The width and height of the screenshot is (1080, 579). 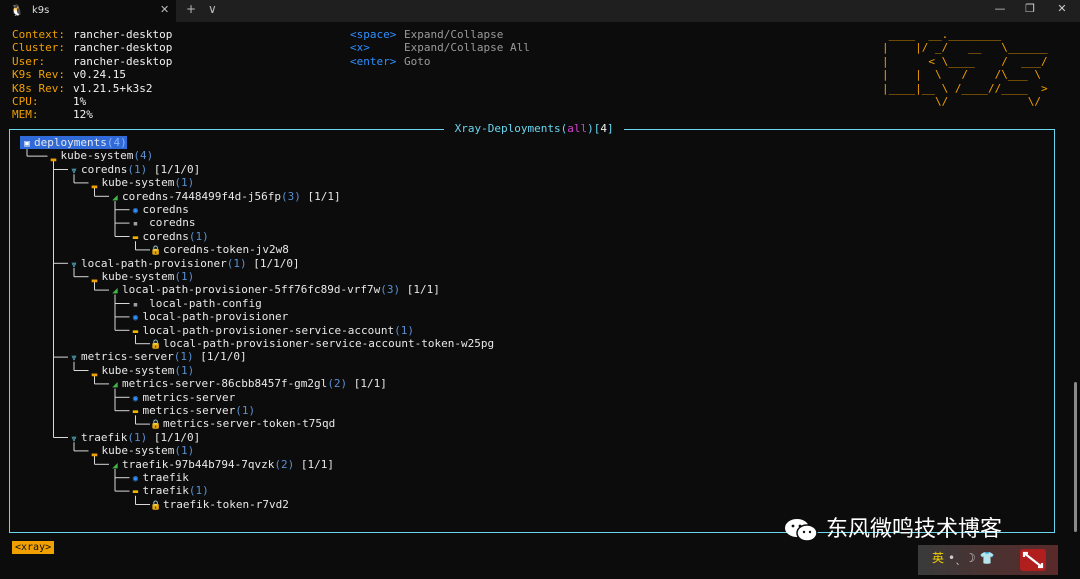 I want to click on tree-node: ◉ traefik, so click(x=159, y=477).